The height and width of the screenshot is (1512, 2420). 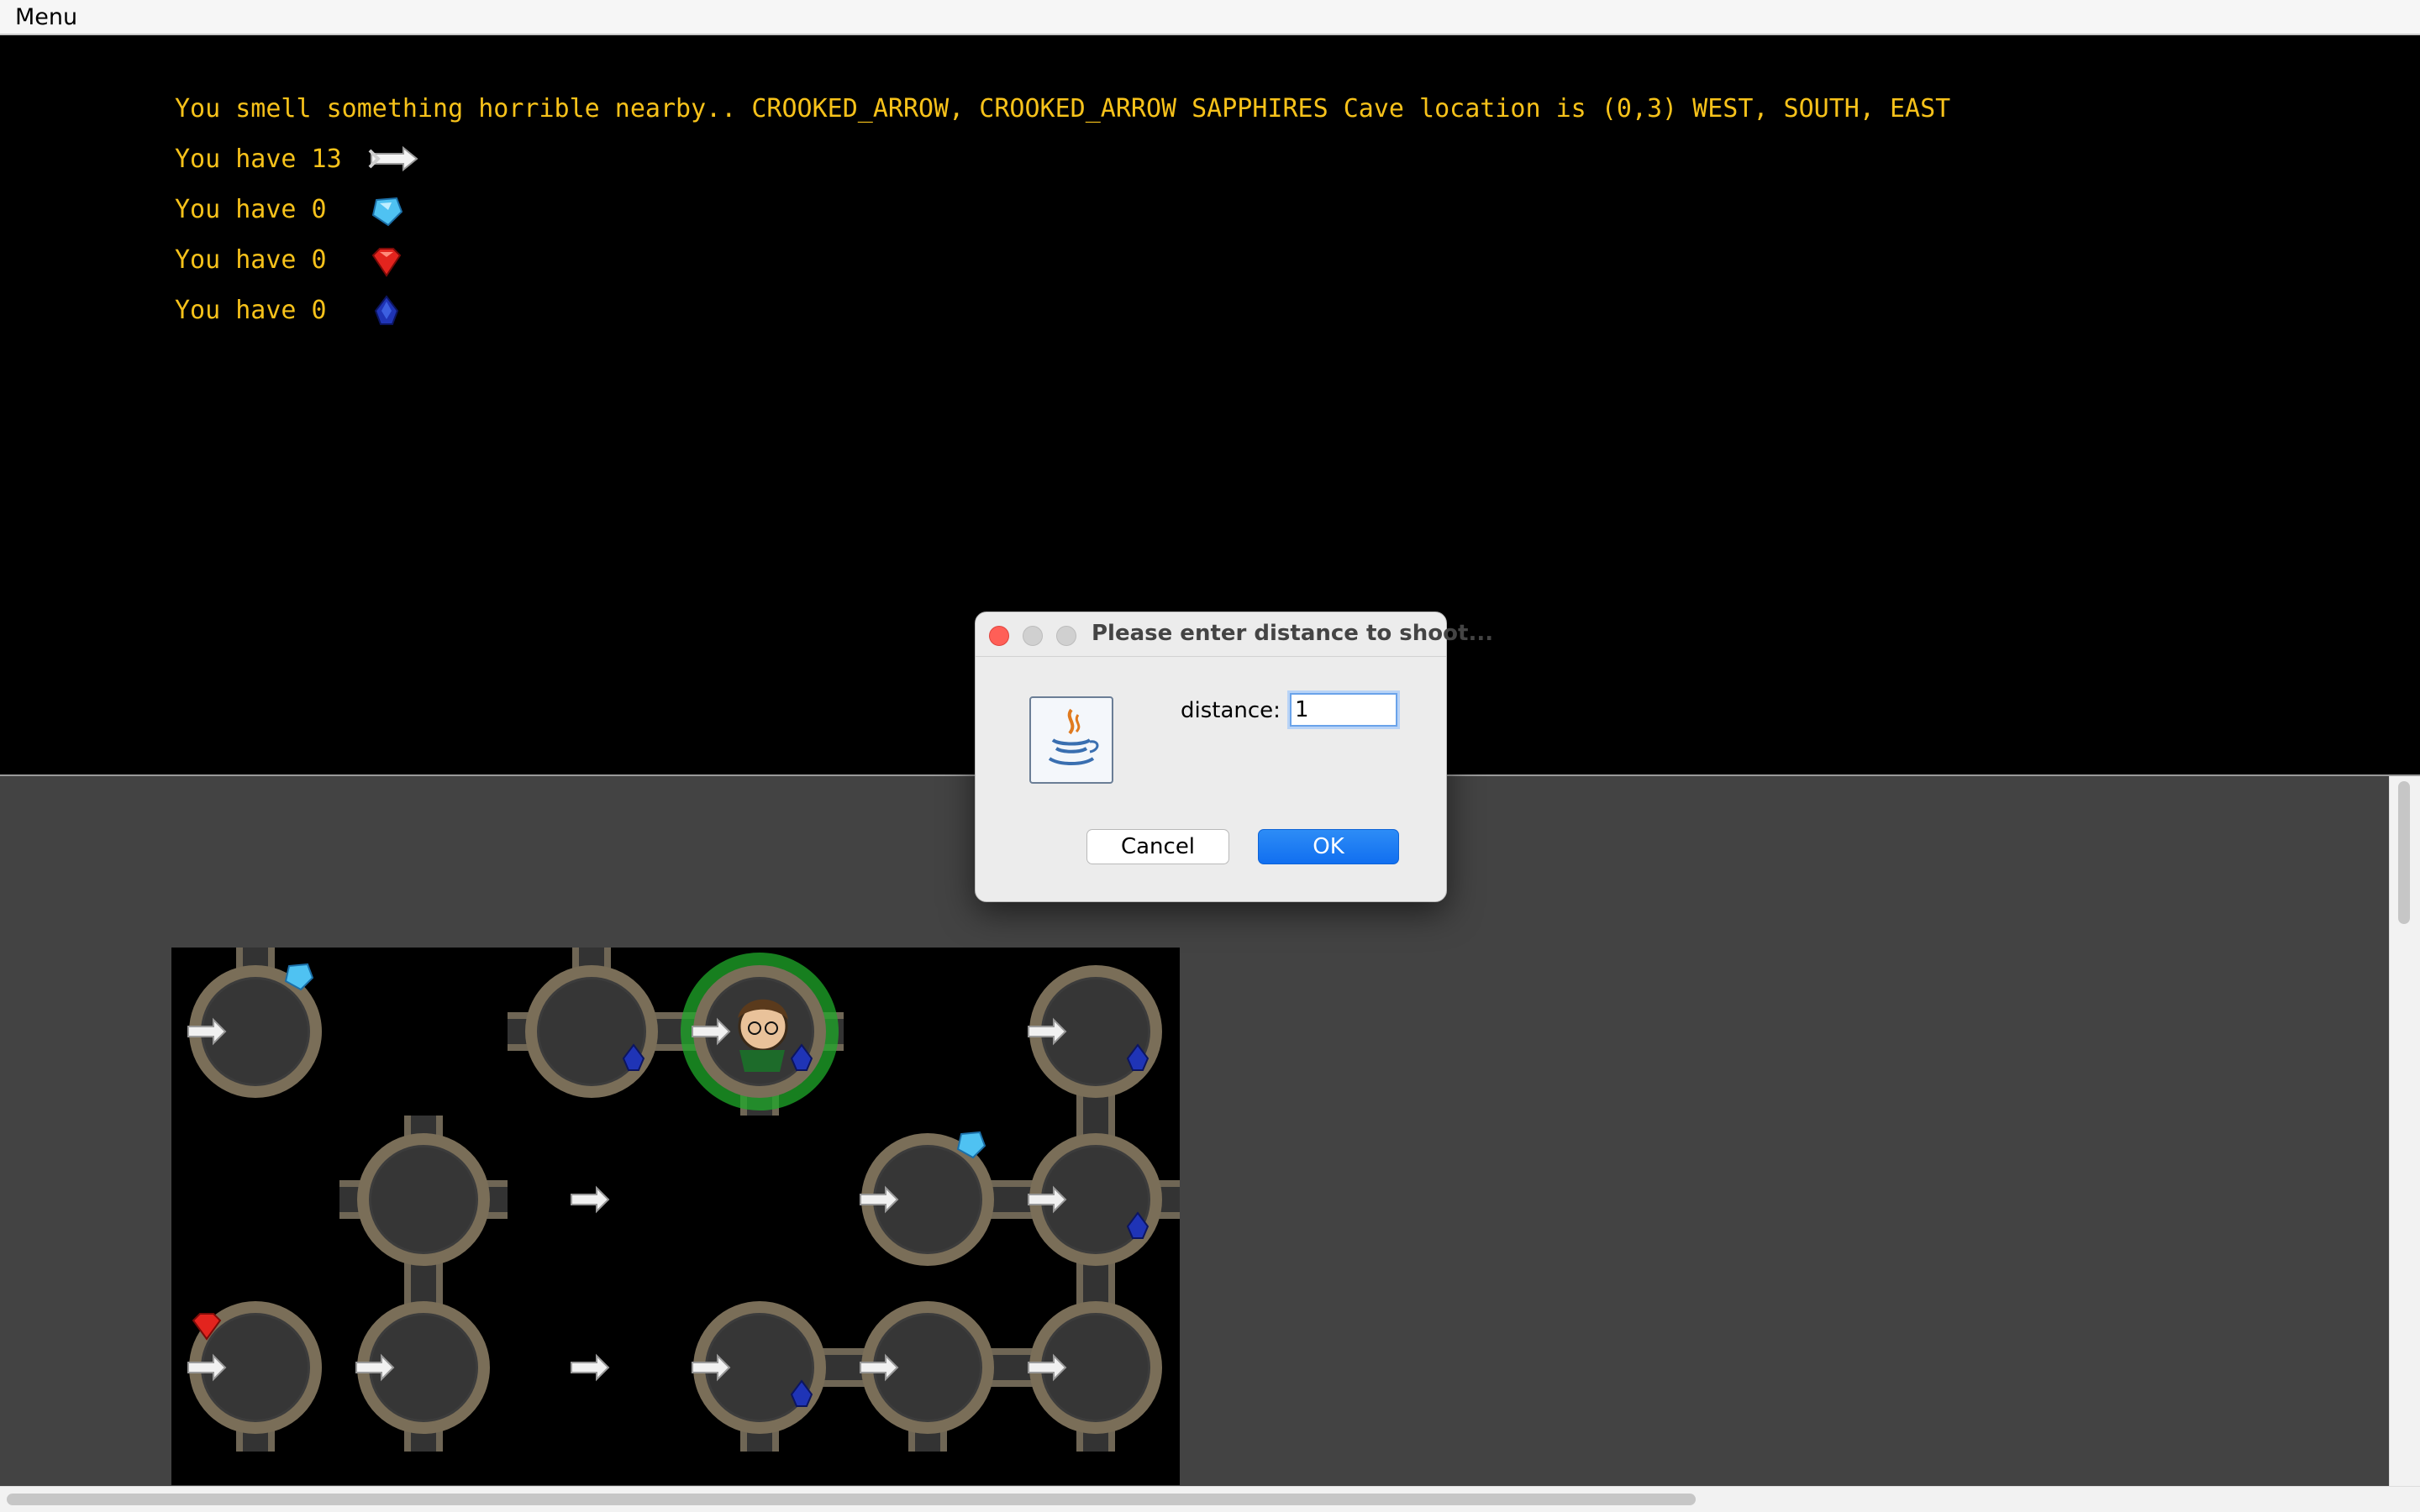 What do you see at coordinates (683, 1200) in the screenshot?
I see `map-canvas` at bounding box center [683, 1200].